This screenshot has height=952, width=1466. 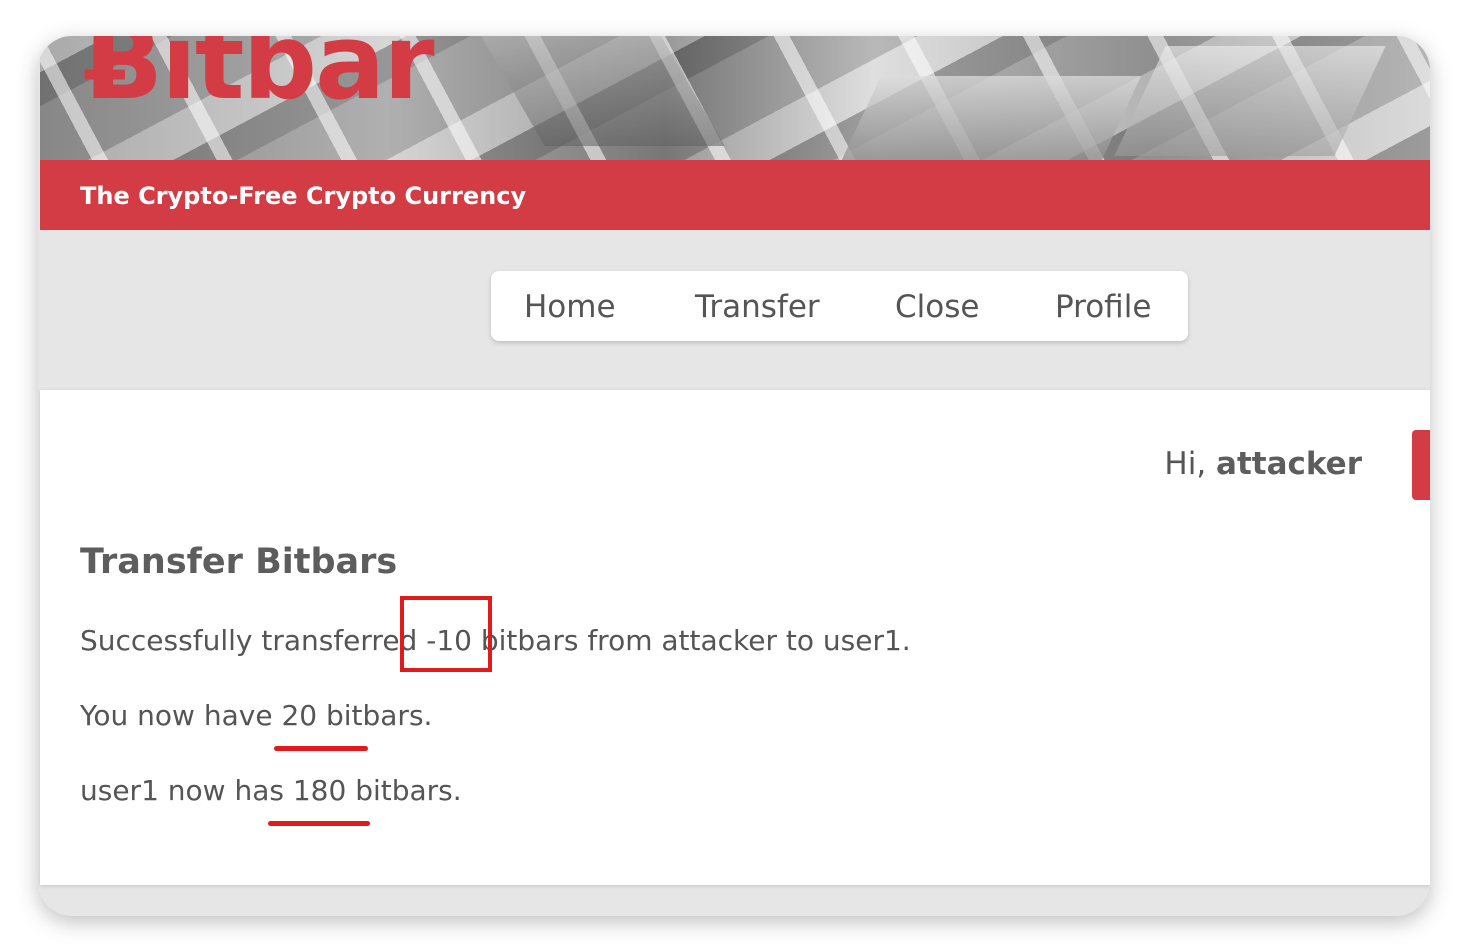 I want to click on greeting-prefix: Hi,, so click(x=1185, y=464).